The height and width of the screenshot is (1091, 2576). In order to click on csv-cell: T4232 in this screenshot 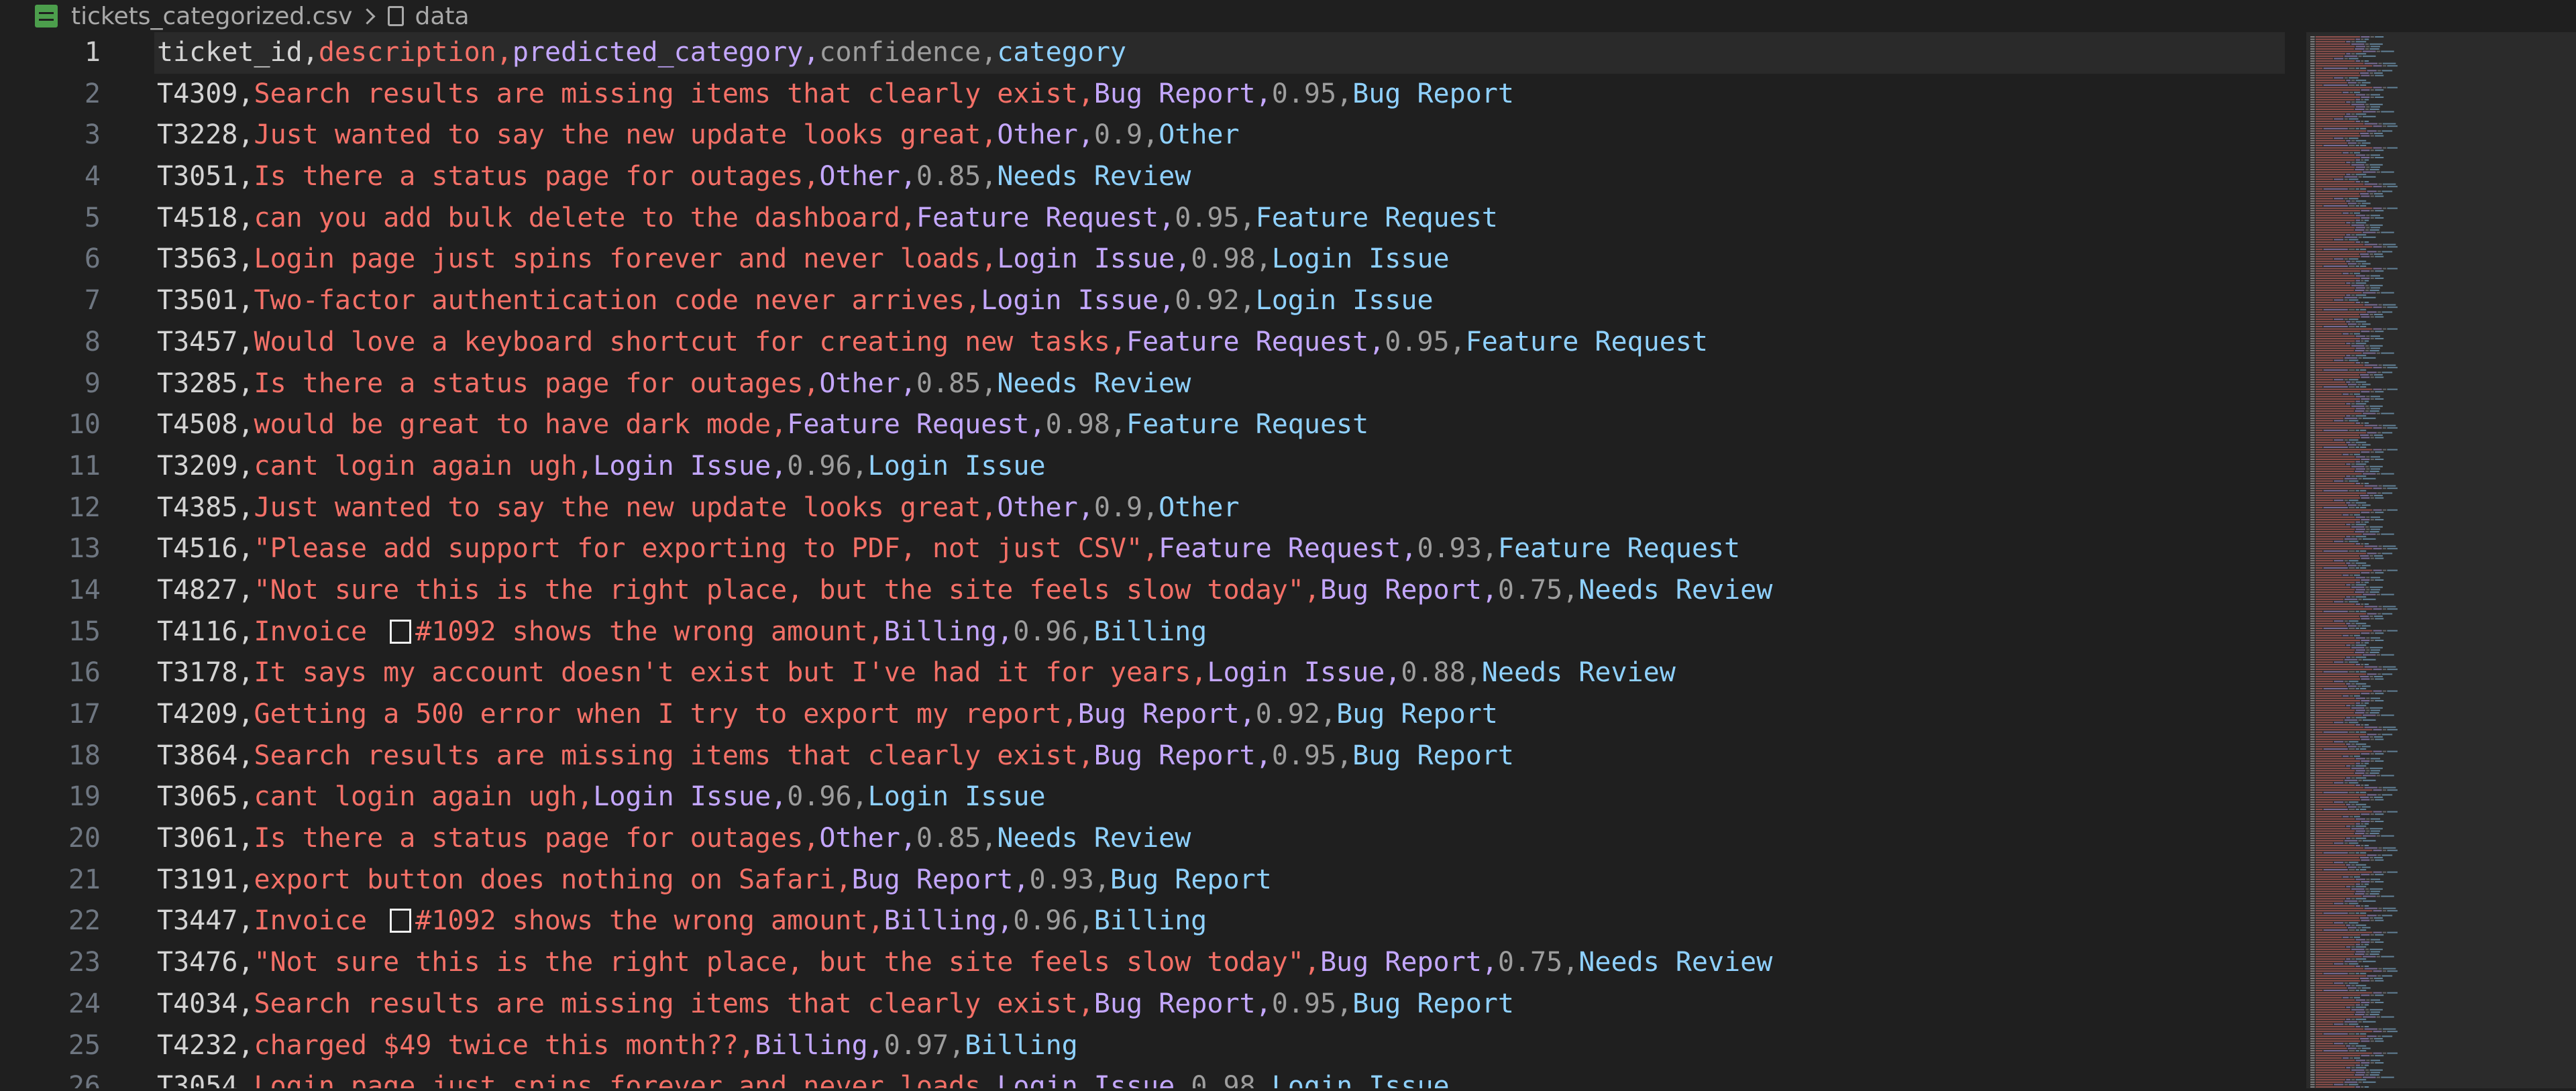, I will do `click(197, 1045)`.